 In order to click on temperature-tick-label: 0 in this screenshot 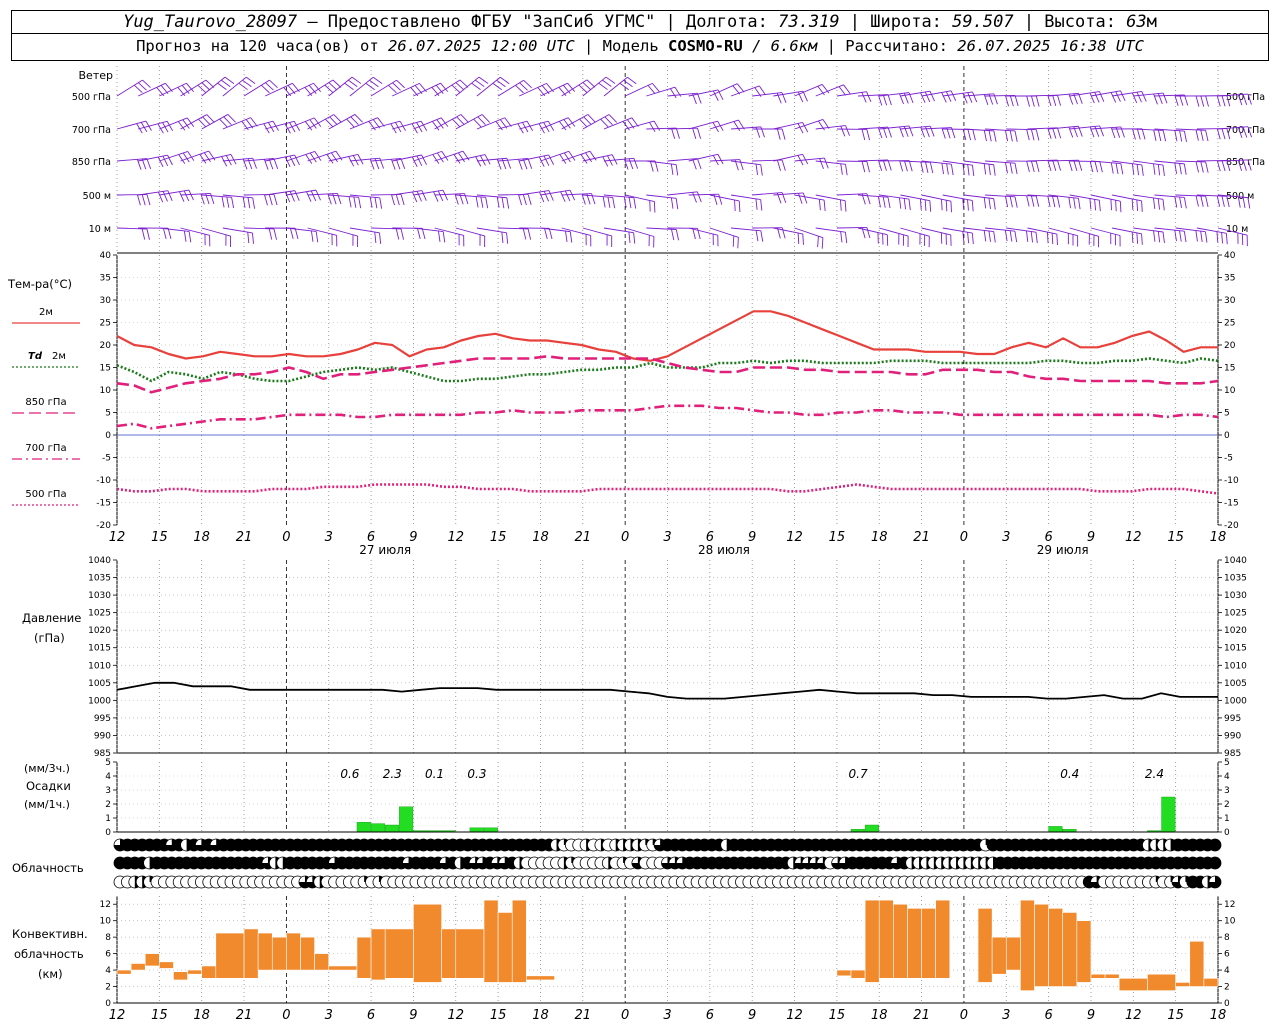, I will do `click(108, 436)`.